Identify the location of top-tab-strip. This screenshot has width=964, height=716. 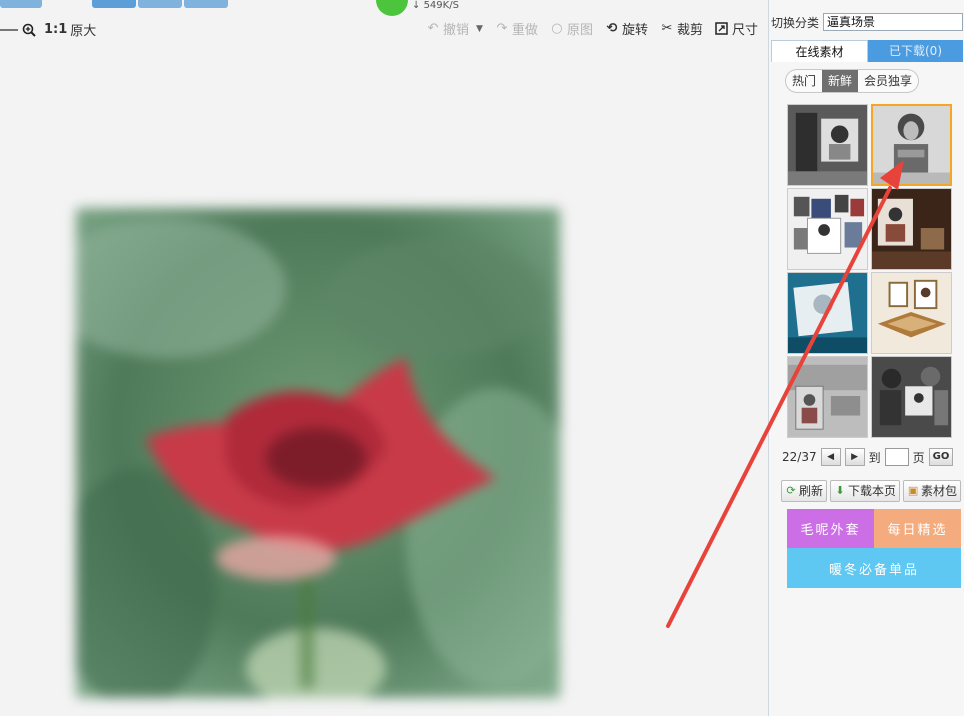
(135, 4).